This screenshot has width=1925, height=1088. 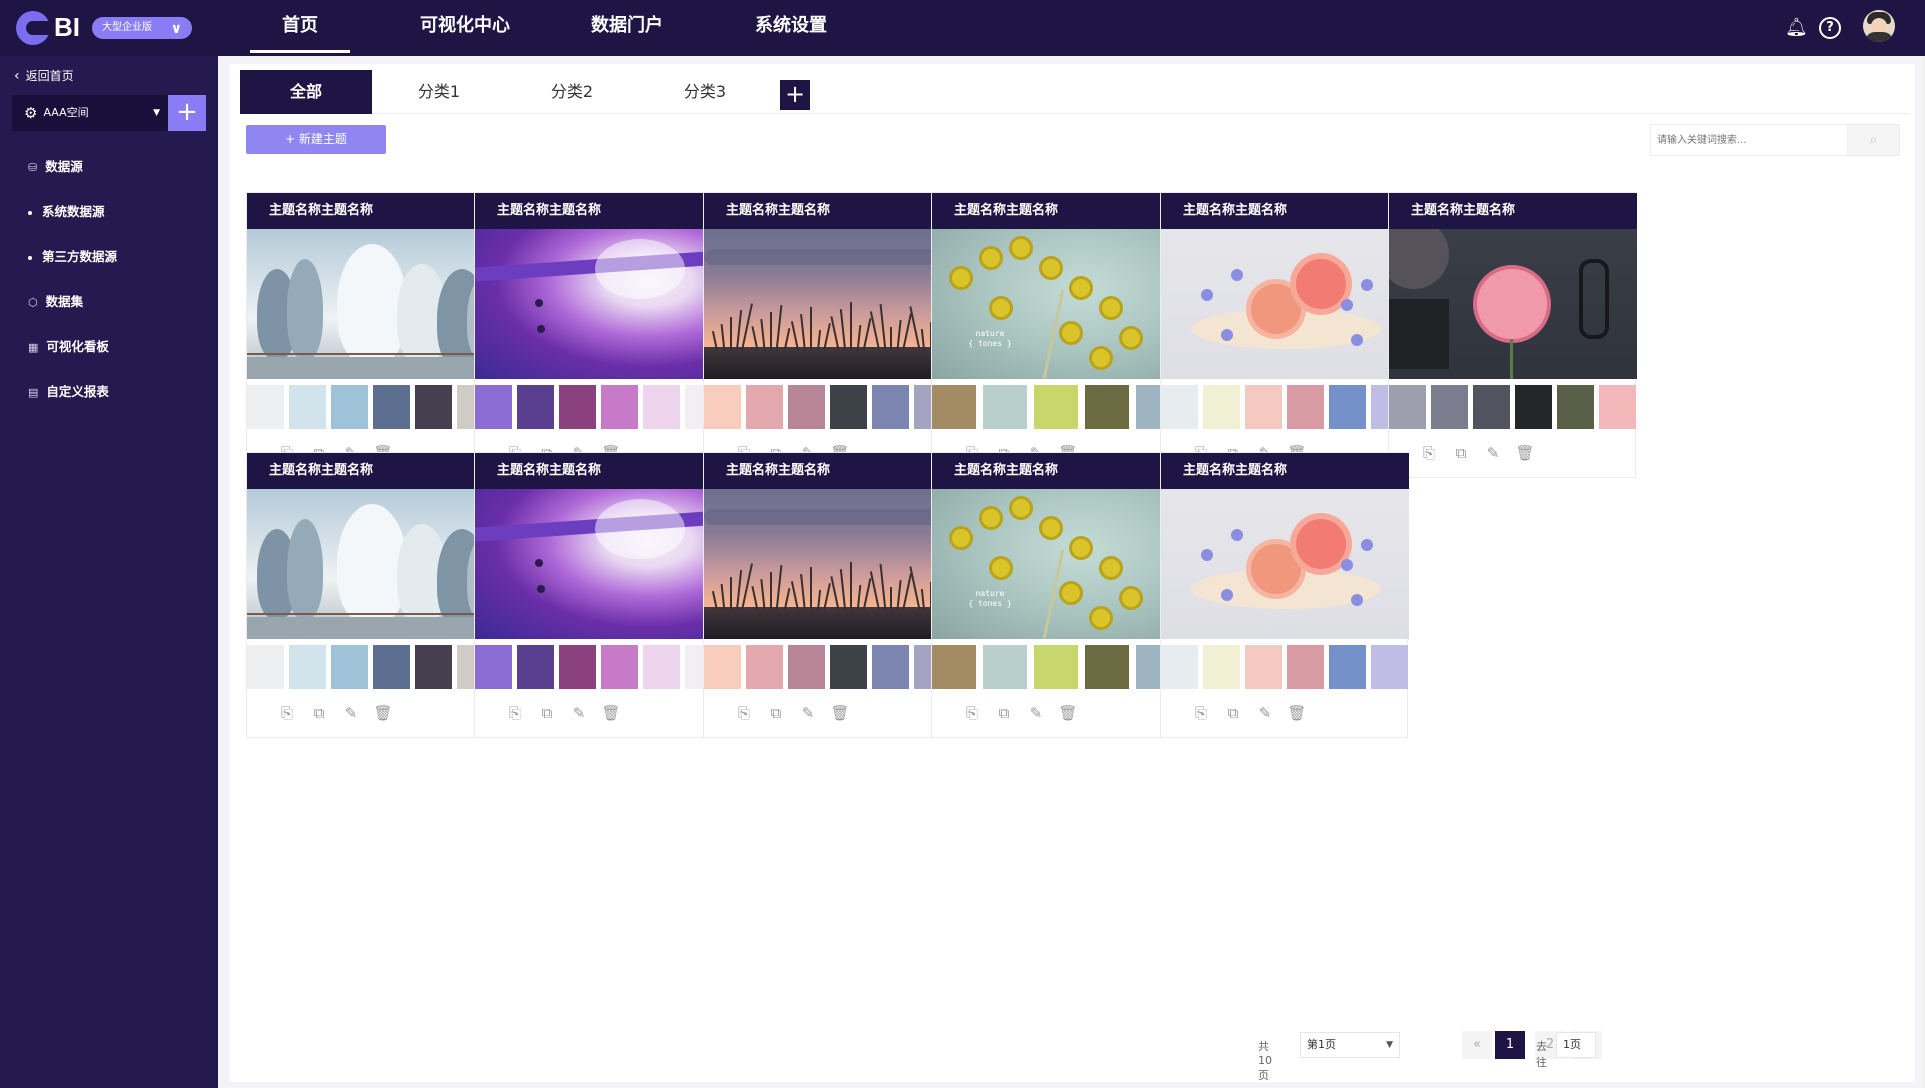 What do you see at coordinates (1056, 471) in the screenshot?
I see `theme-card-title: 主题名称主题名称` at bounding box center [1056, 471].